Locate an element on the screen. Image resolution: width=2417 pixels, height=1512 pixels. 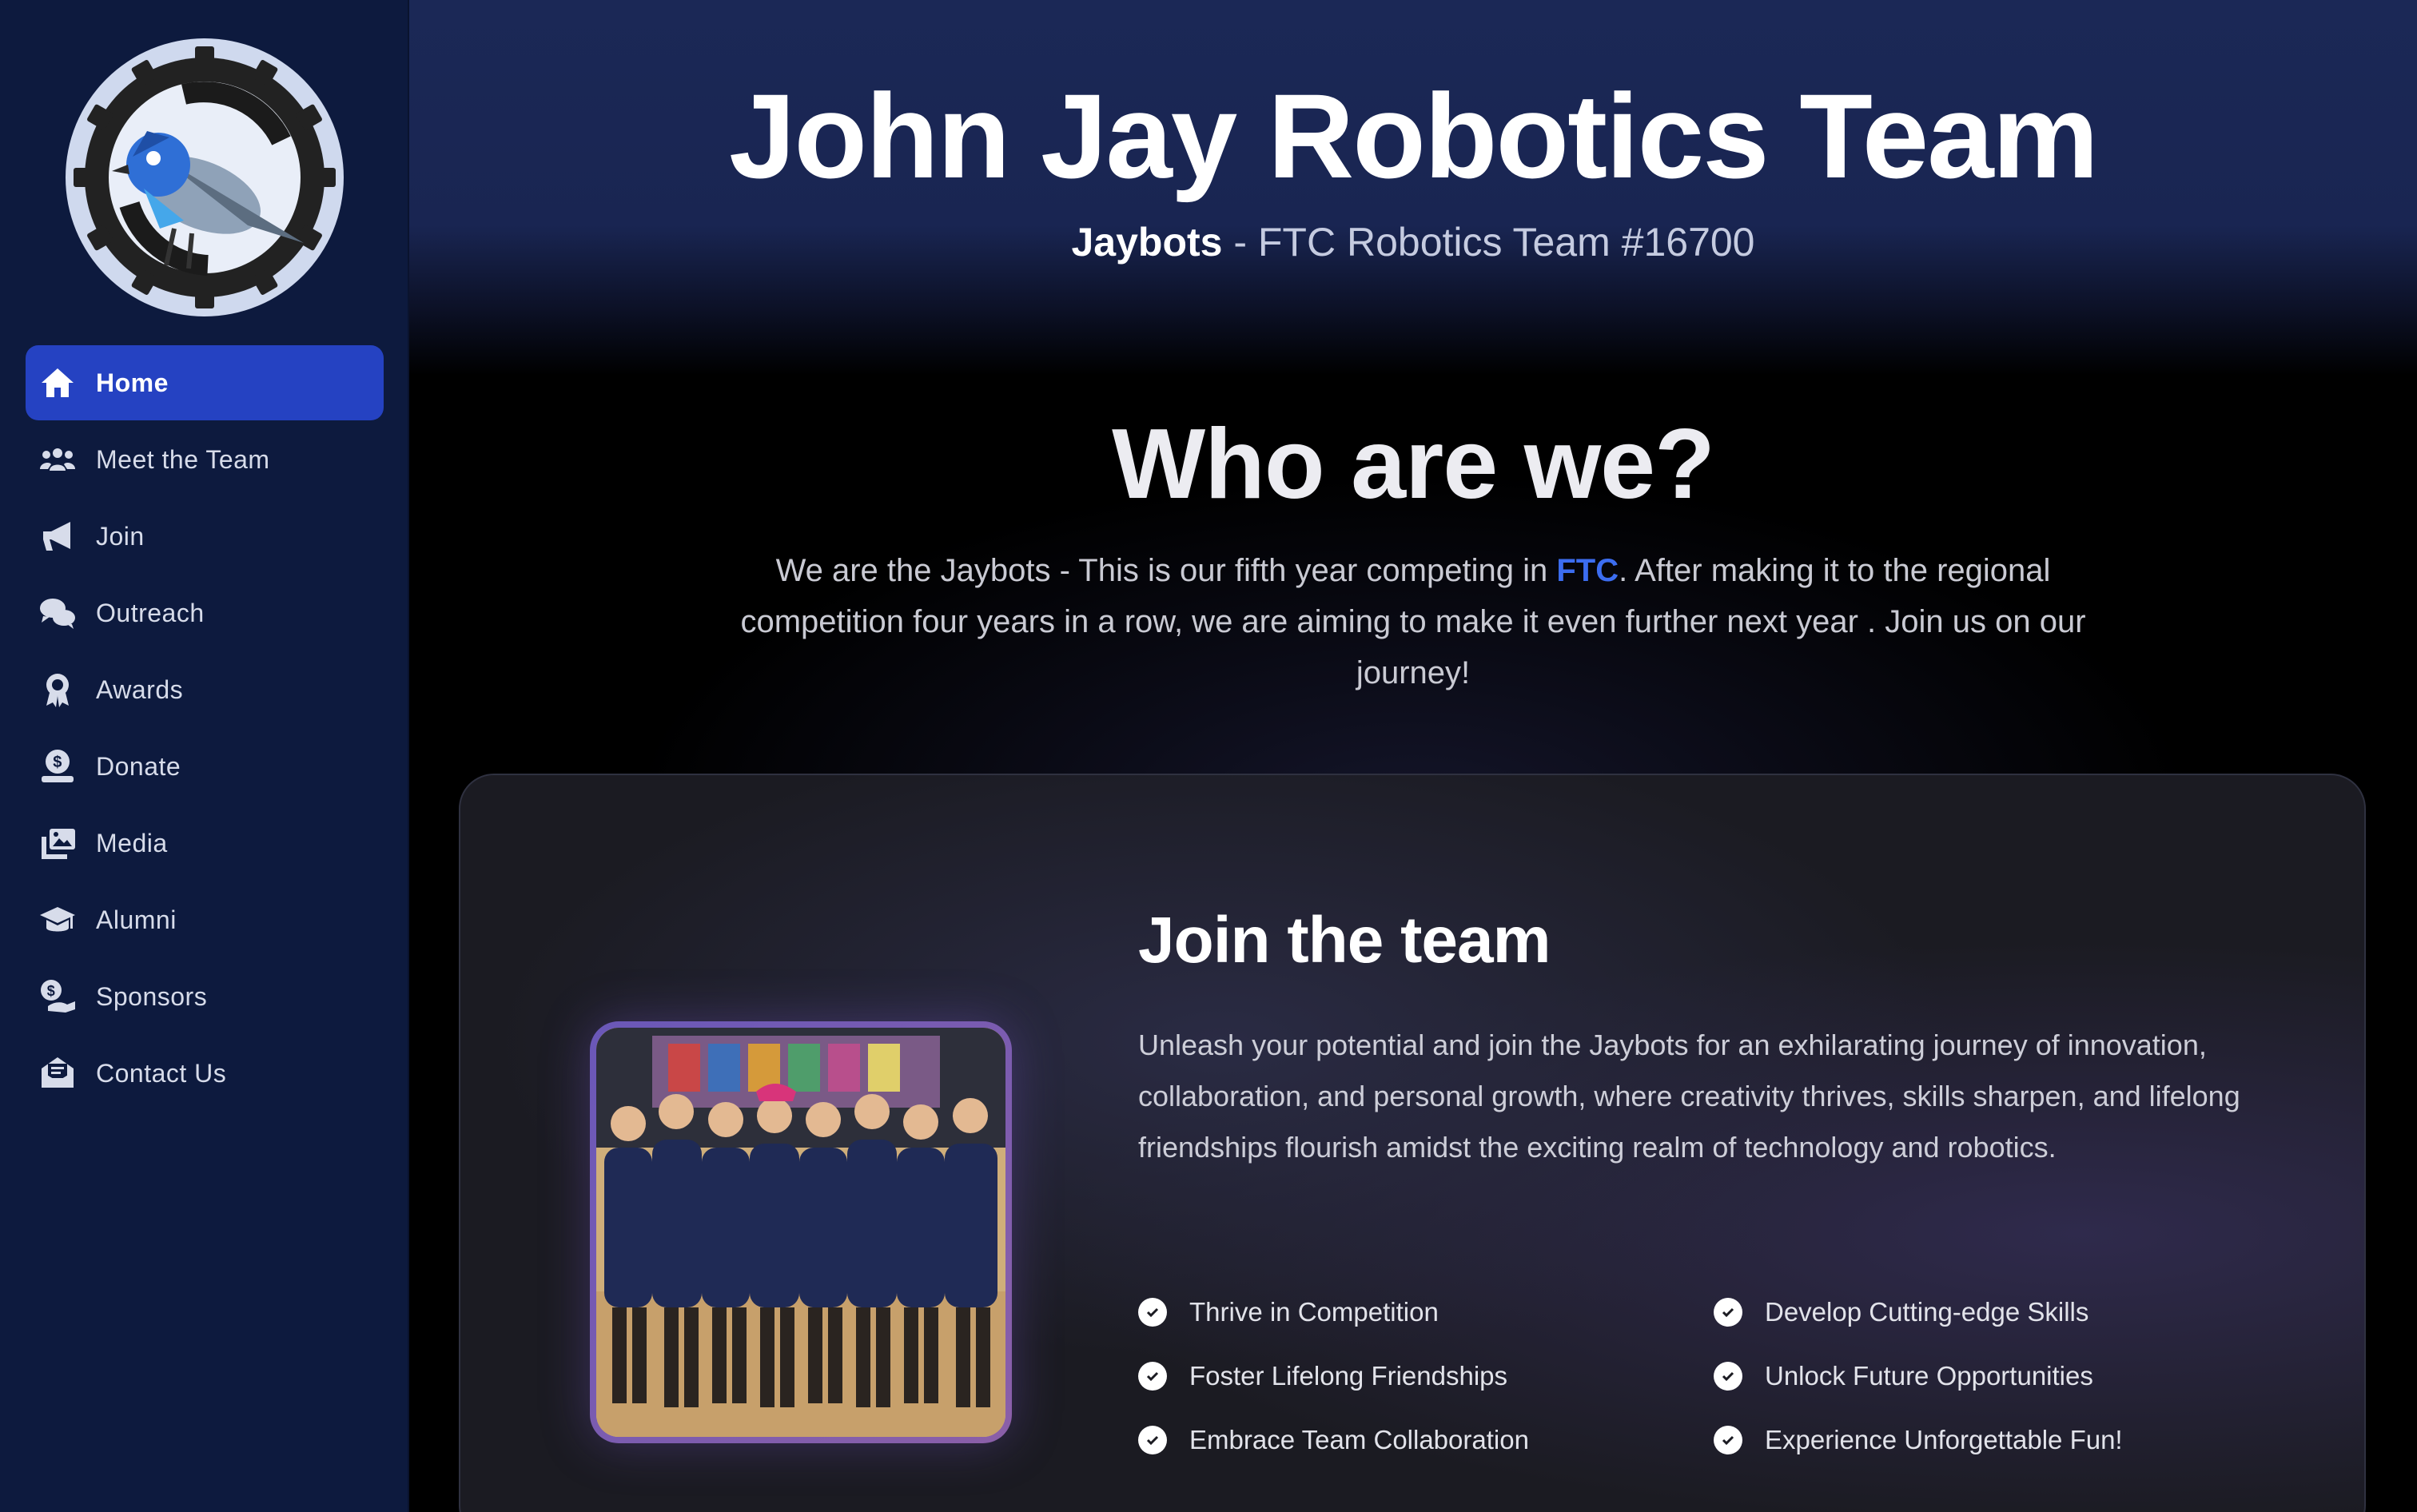
sidebar-item-sponsors: $ Sponsors is located at coordinates (205, 996).